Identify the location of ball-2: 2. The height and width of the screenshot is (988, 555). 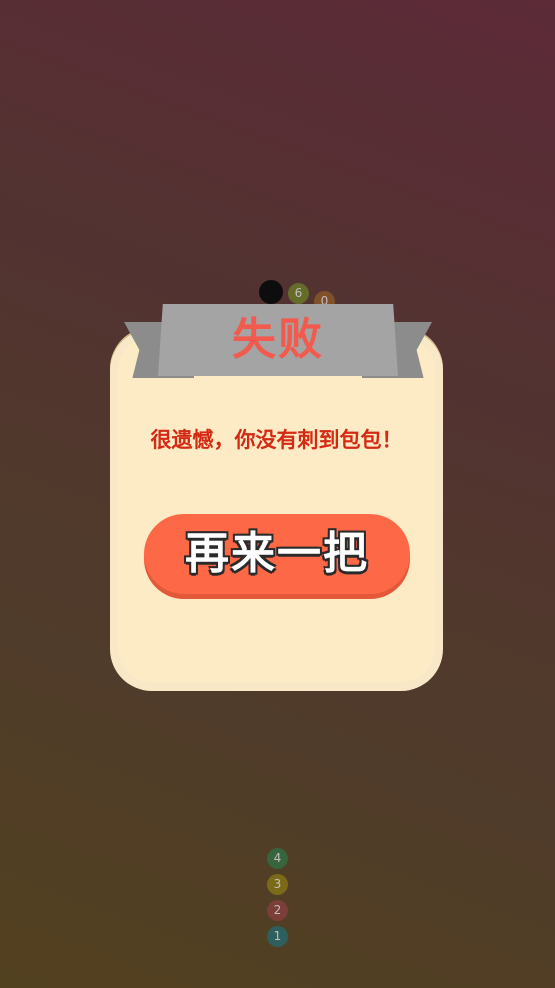
(277, 910).